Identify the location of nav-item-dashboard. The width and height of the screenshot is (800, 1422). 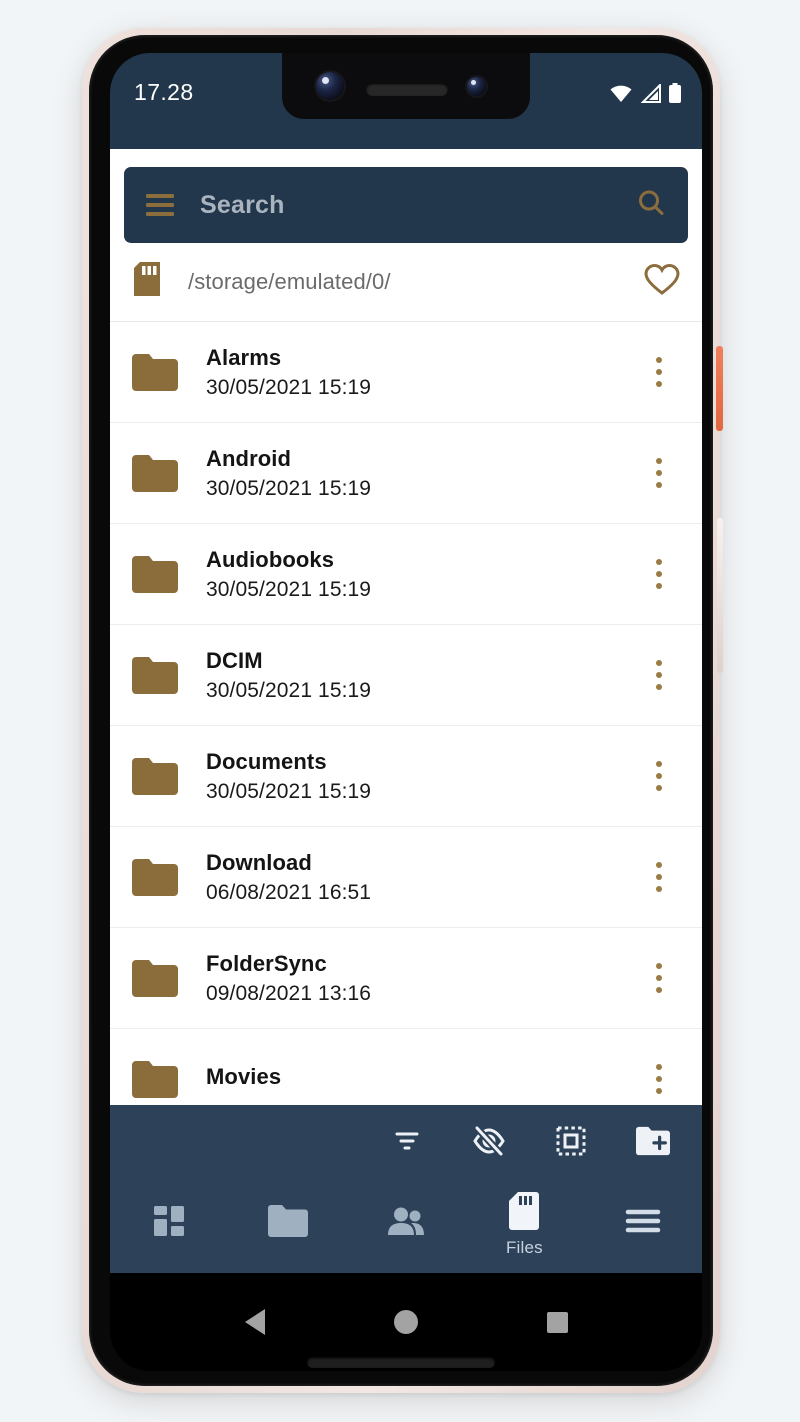
(169, 1225).